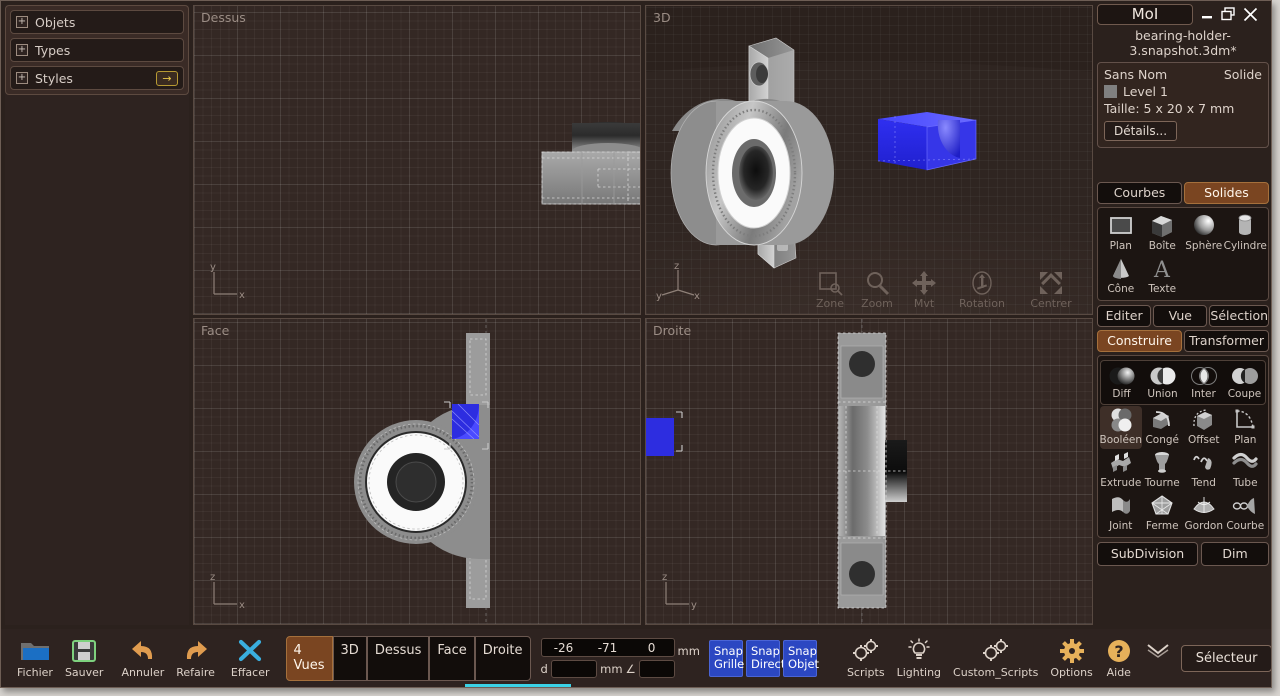 The height and width of the screenshot is (696, 1280). What do you see at coordinates (1162, 440) in the screenshot?
I see `tool-label: Congé` at bounding box center [1162, 440].